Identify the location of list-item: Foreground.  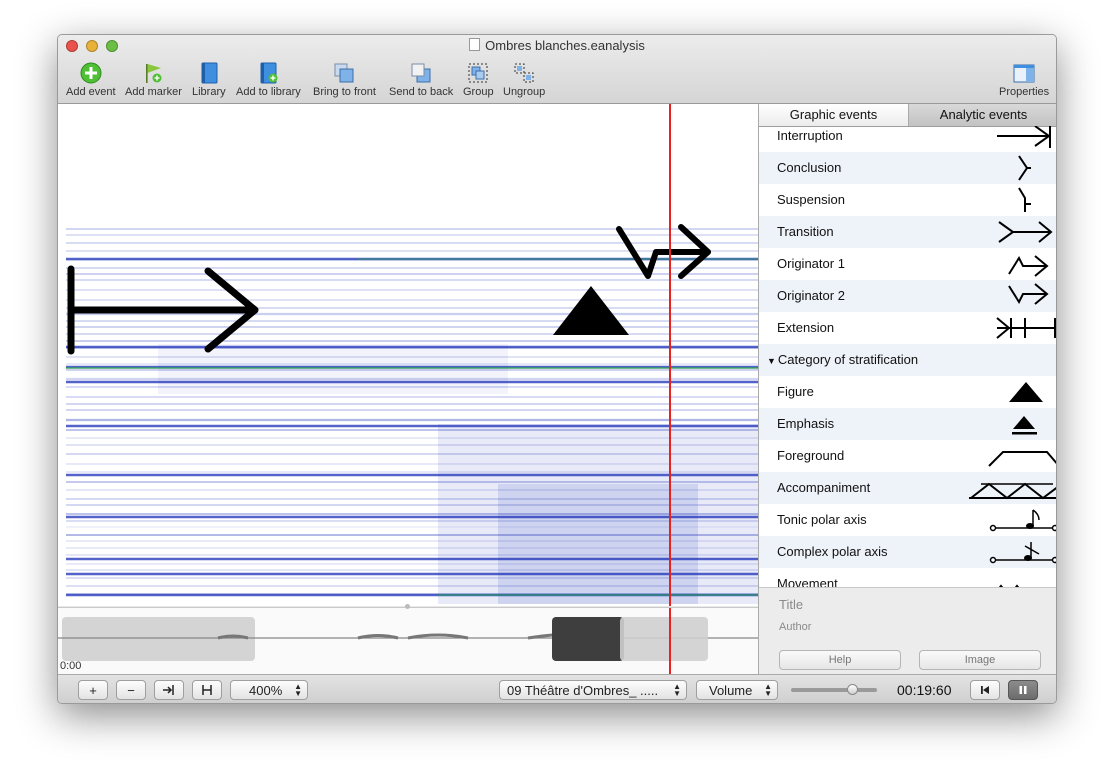
(907, 456).